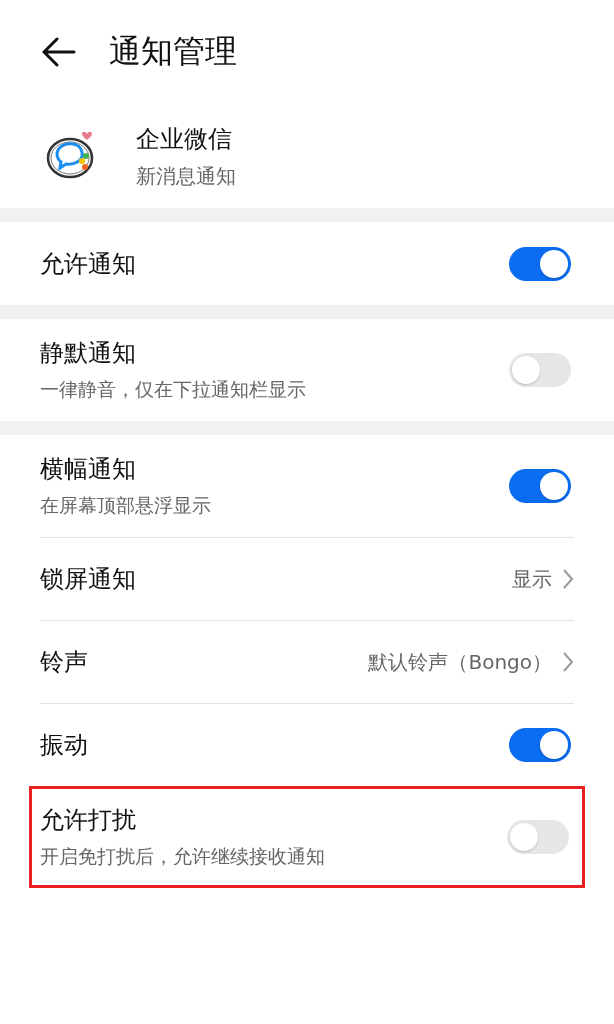  Describe the element at coordinates (460, 662) in the screenshot. I see `setting-value: 默认铃声（Bongo）` at that location.